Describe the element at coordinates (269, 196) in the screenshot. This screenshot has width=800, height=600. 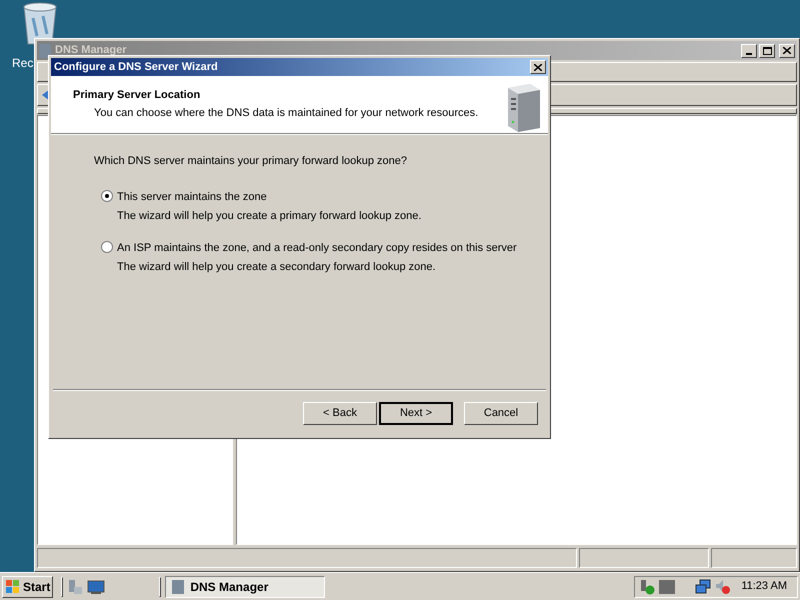
I see `option-label: This server maintains the zone` at that location.